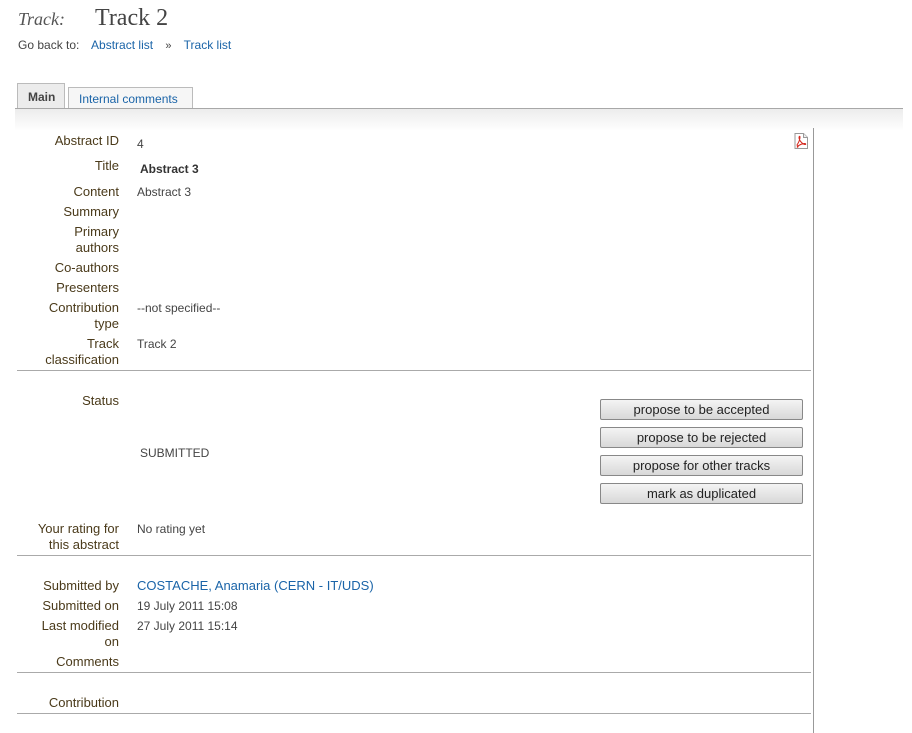  I want to click on last-modified-label-line2: on, so click(111, 641).